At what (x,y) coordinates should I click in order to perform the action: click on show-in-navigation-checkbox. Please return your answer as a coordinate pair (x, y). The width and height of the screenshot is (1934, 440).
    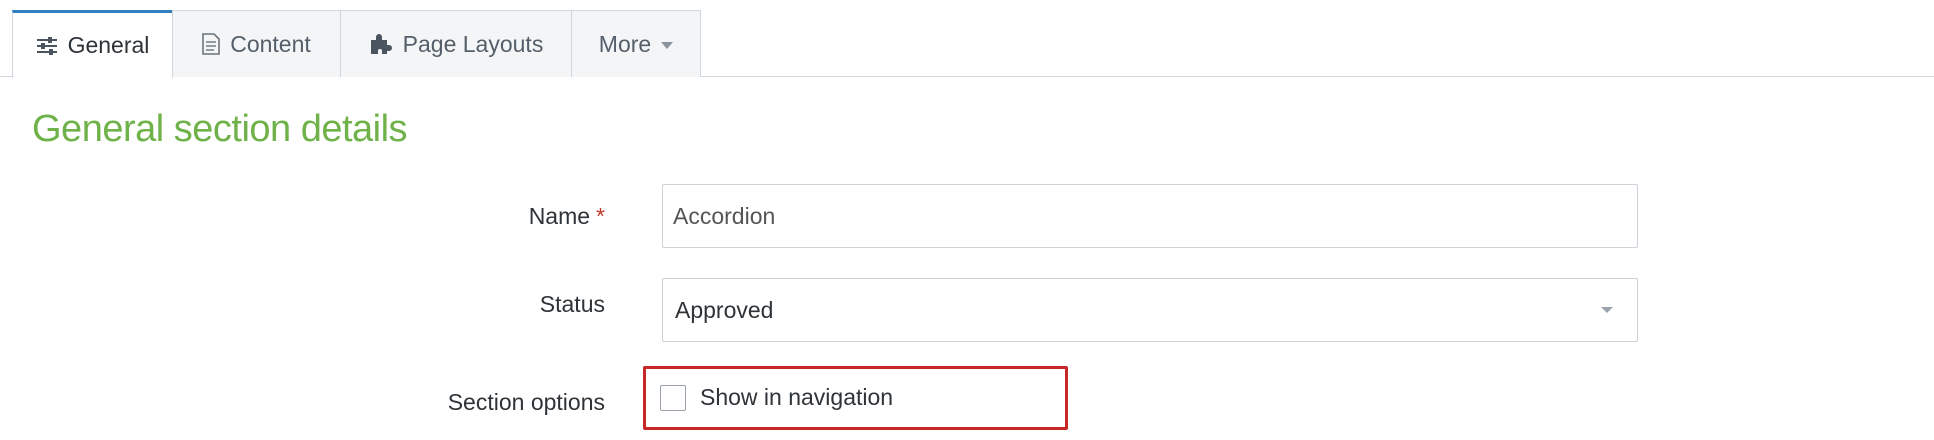
    Looking at the image, I should click on (673, 397).